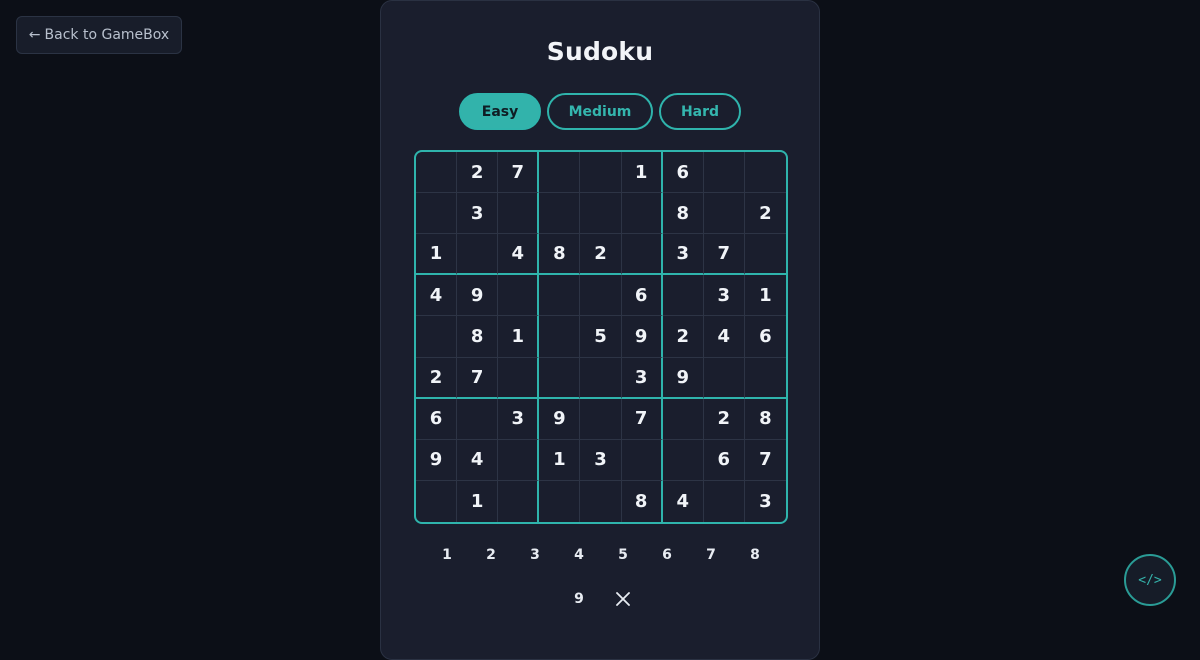 The image size is (1200, 660). I want to click on board-cell-r3-c5: 2, so click(601, 255).